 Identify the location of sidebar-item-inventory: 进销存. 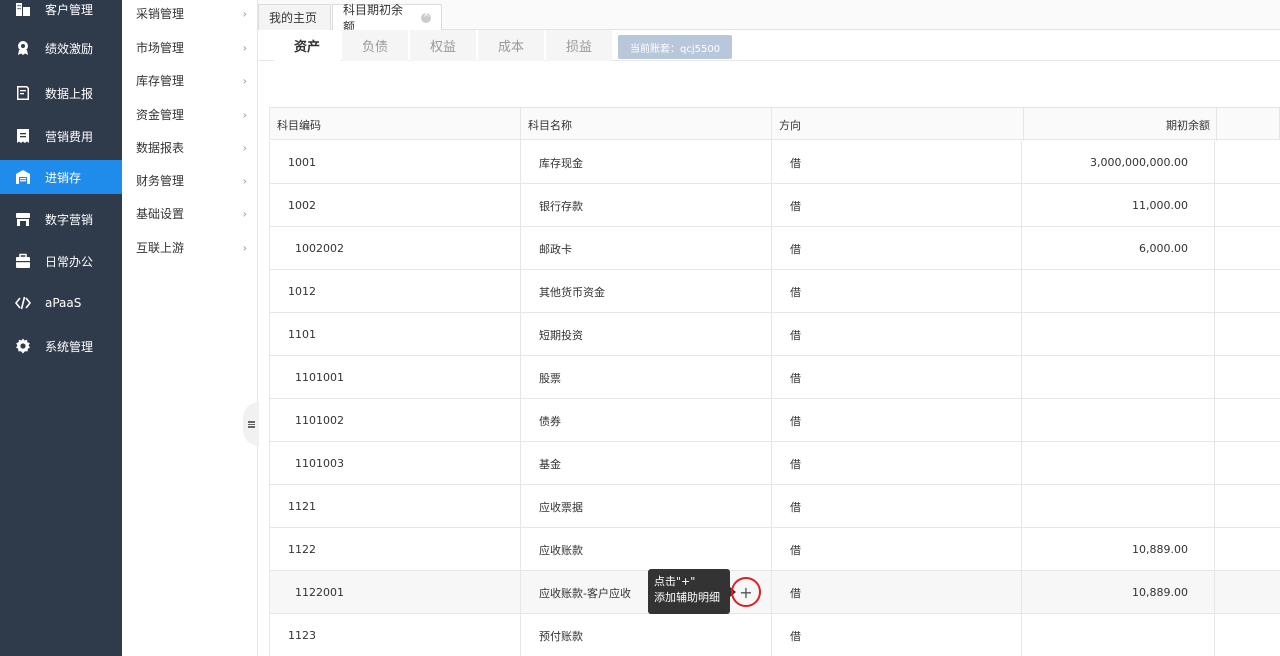
(61, 177).